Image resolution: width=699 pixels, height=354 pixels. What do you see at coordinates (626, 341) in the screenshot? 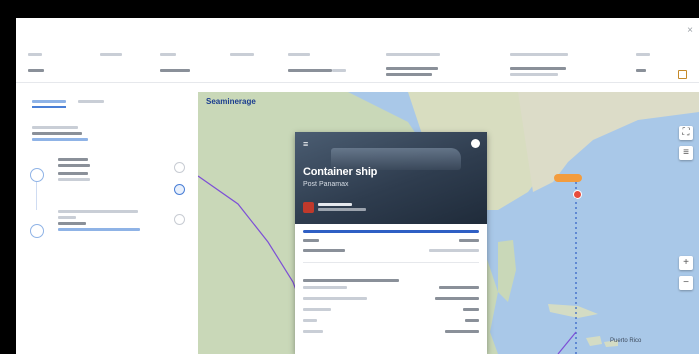
I see `island-label-puerto-rico: Puerto Rico` at bounding box center [626, 341].